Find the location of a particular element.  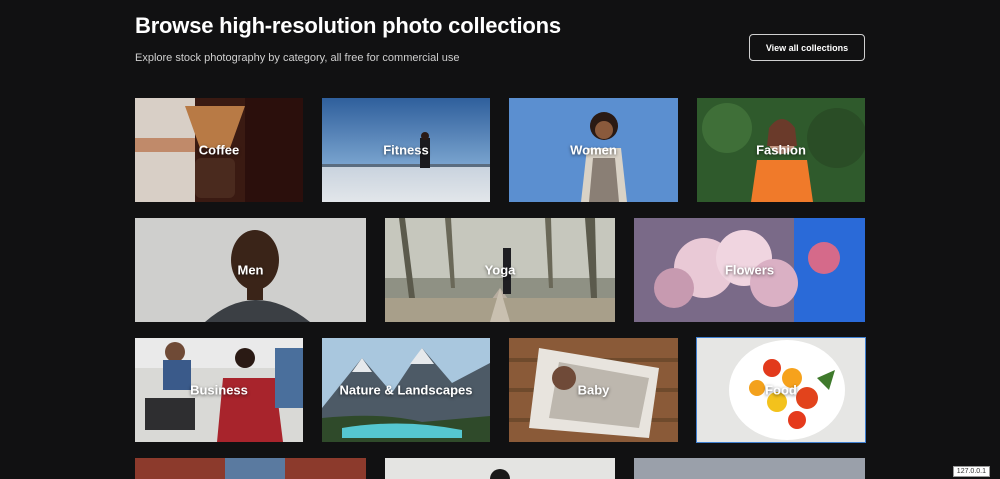

status-badge: 127.0.0.1 is located at coordinates (971, 471).